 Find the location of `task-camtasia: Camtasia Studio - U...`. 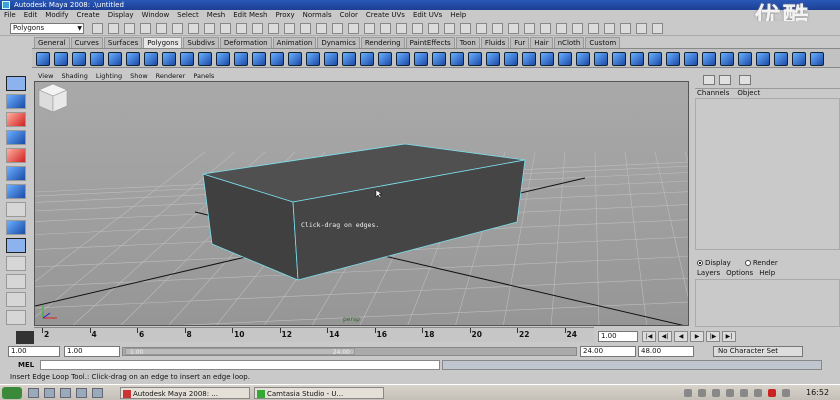

task-camtasia: Camtasia Studio - U... is located at coordinates (319, 393).